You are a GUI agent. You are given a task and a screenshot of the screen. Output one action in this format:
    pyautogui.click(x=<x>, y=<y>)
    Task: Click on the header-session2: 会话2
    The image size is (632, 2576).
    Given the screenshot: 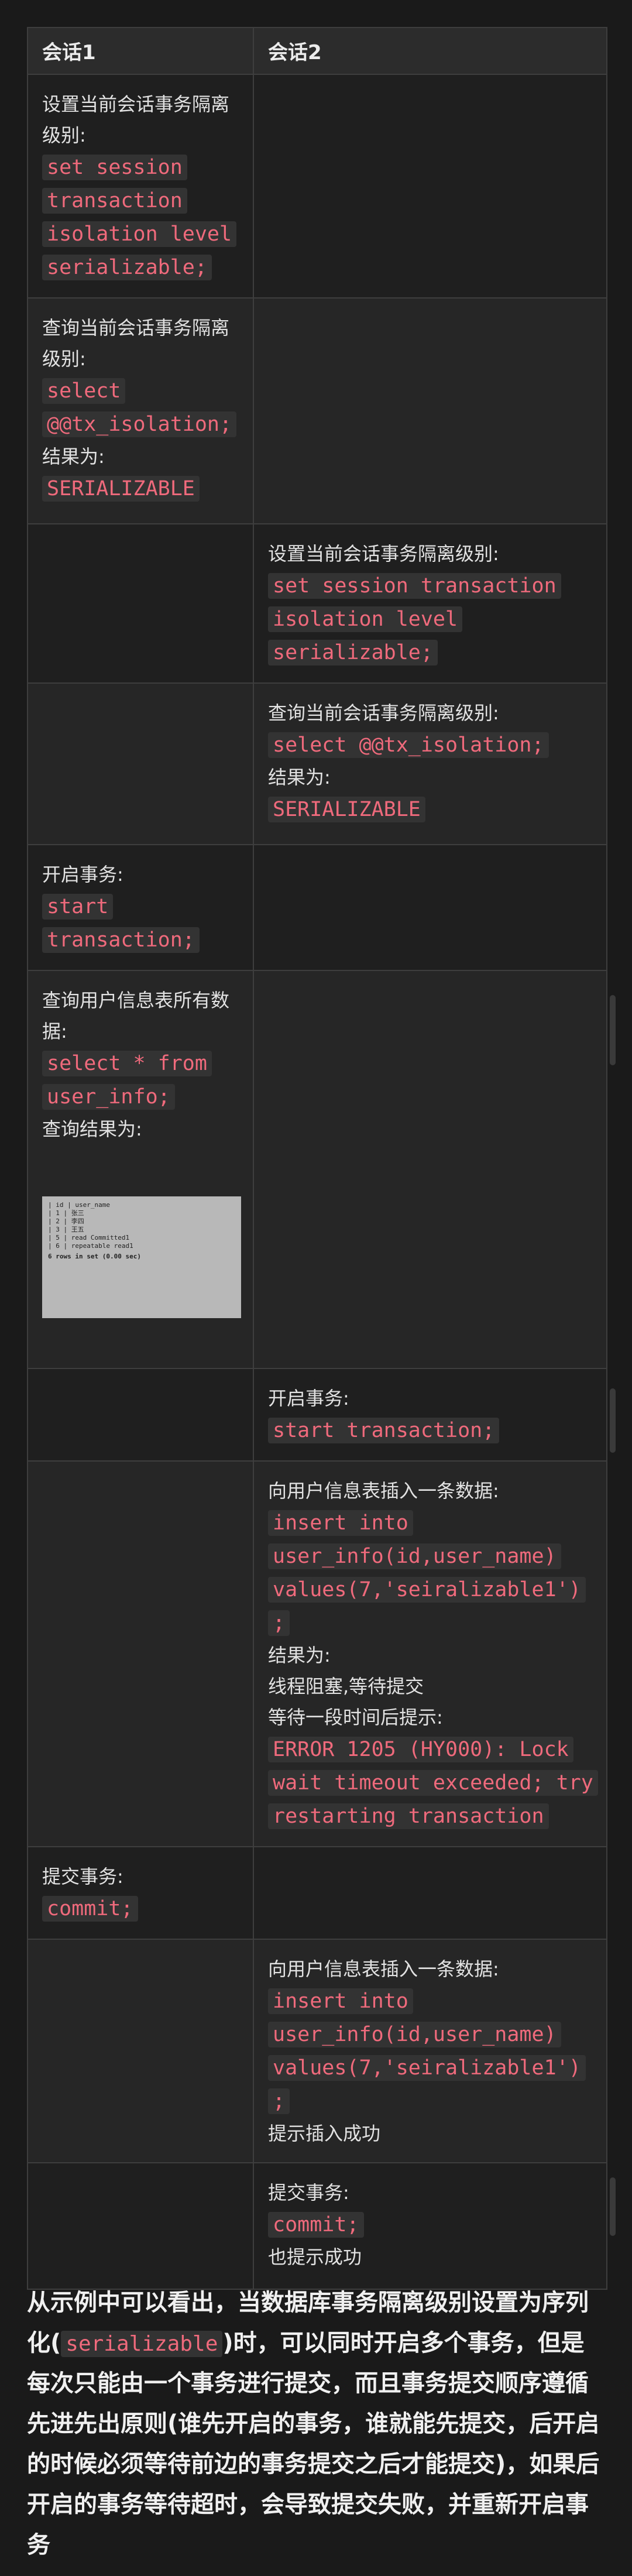 What is the action you would take?
    pyautogui.click(x=430, y=51)
    